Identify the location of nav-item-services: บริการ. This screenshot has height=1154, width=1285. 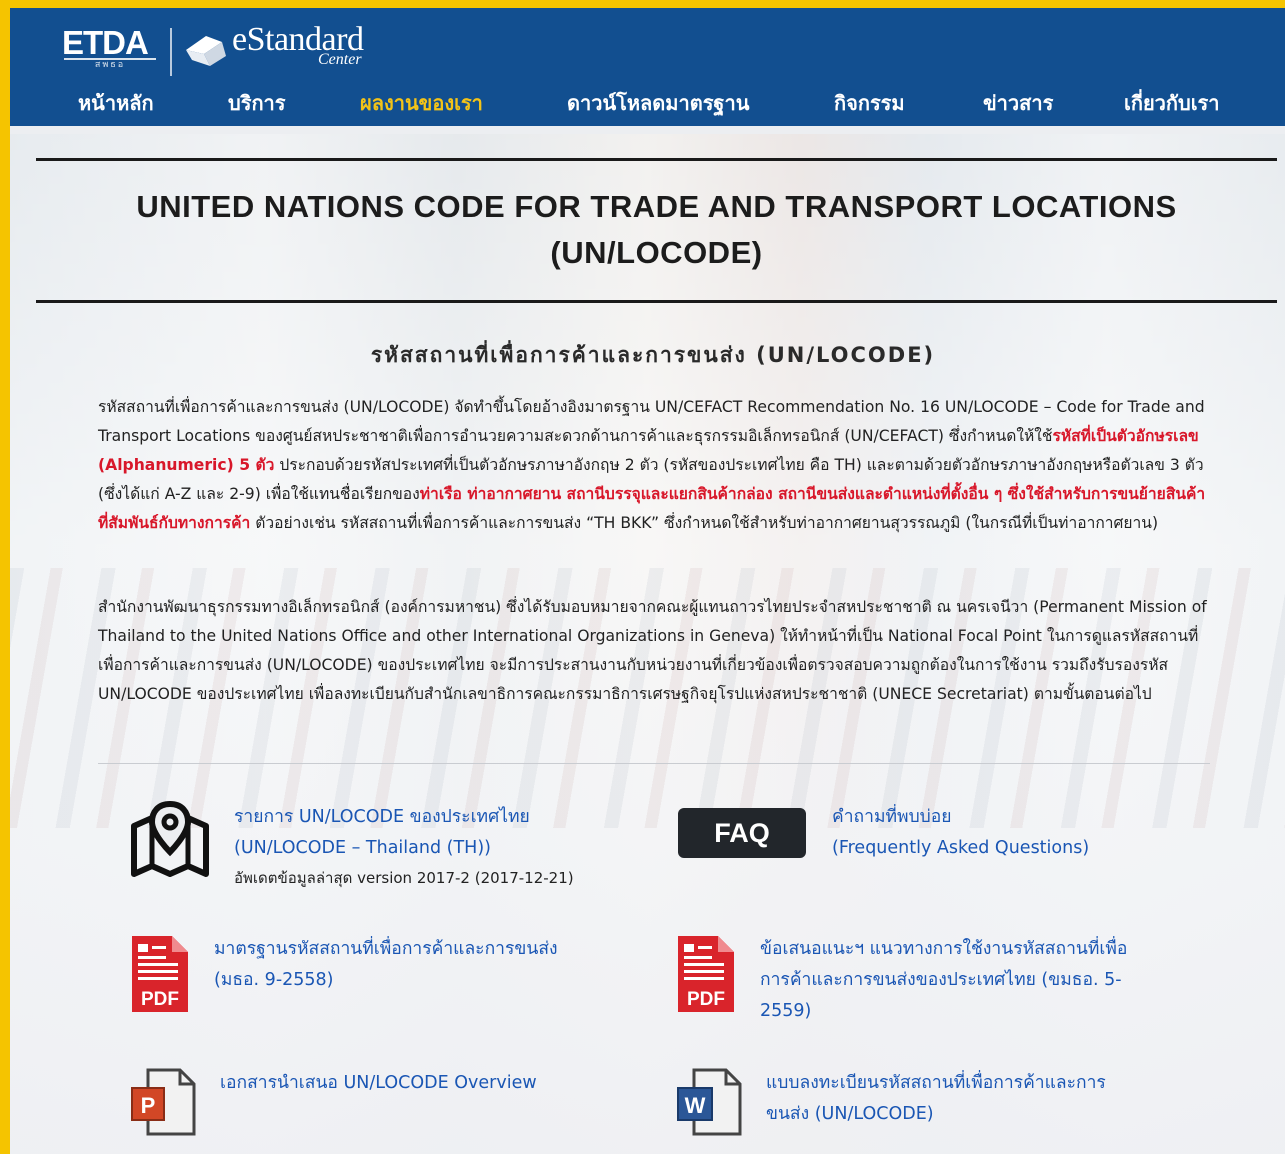
(257, 103).